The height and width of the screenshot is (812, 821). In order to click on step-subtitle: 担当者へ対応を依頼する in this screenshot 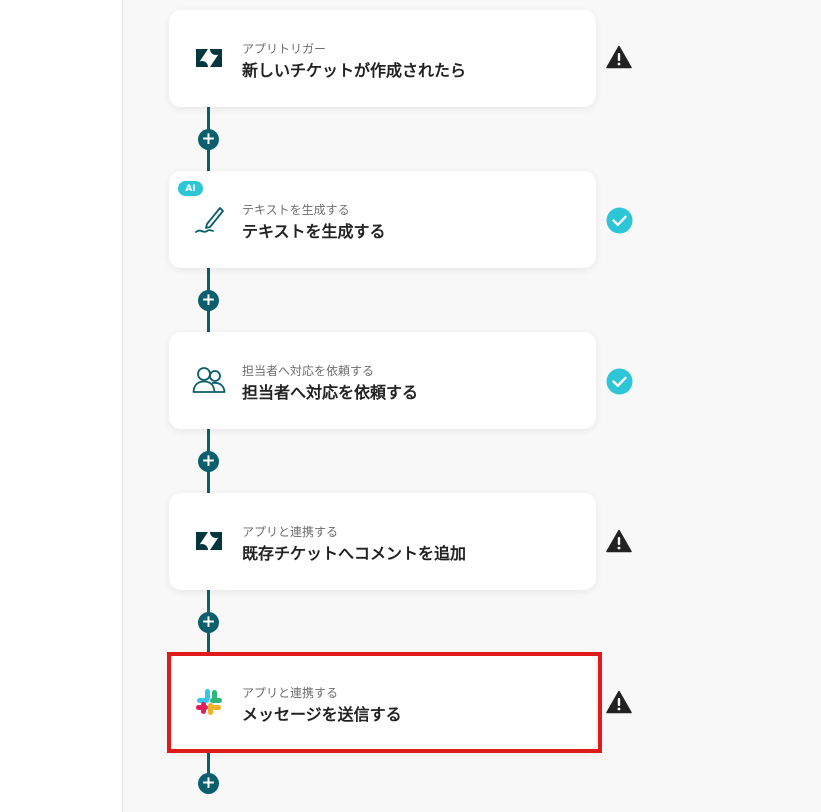, I will do `click(308, 371)`.